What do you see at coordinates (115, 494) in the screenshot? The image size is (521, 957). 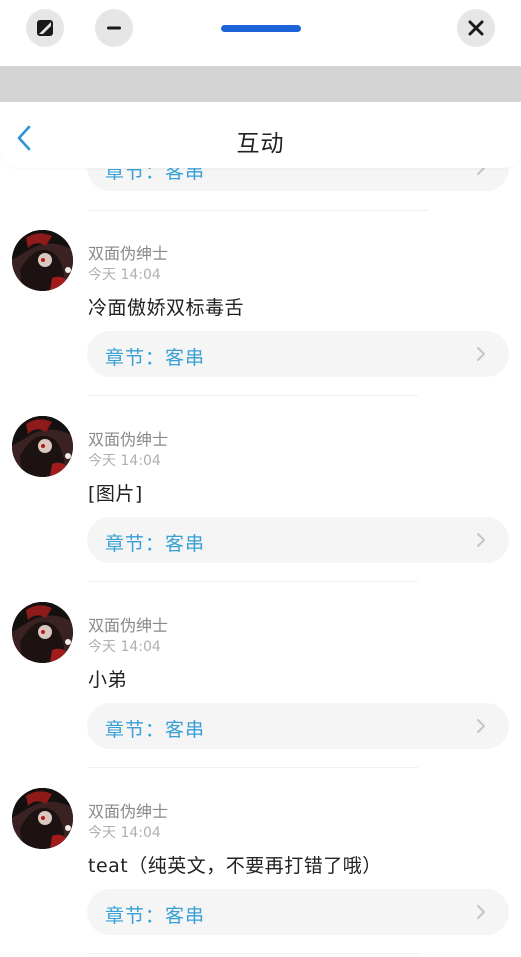 I see `message-text: [图片]` at bounding box center [115, 494].